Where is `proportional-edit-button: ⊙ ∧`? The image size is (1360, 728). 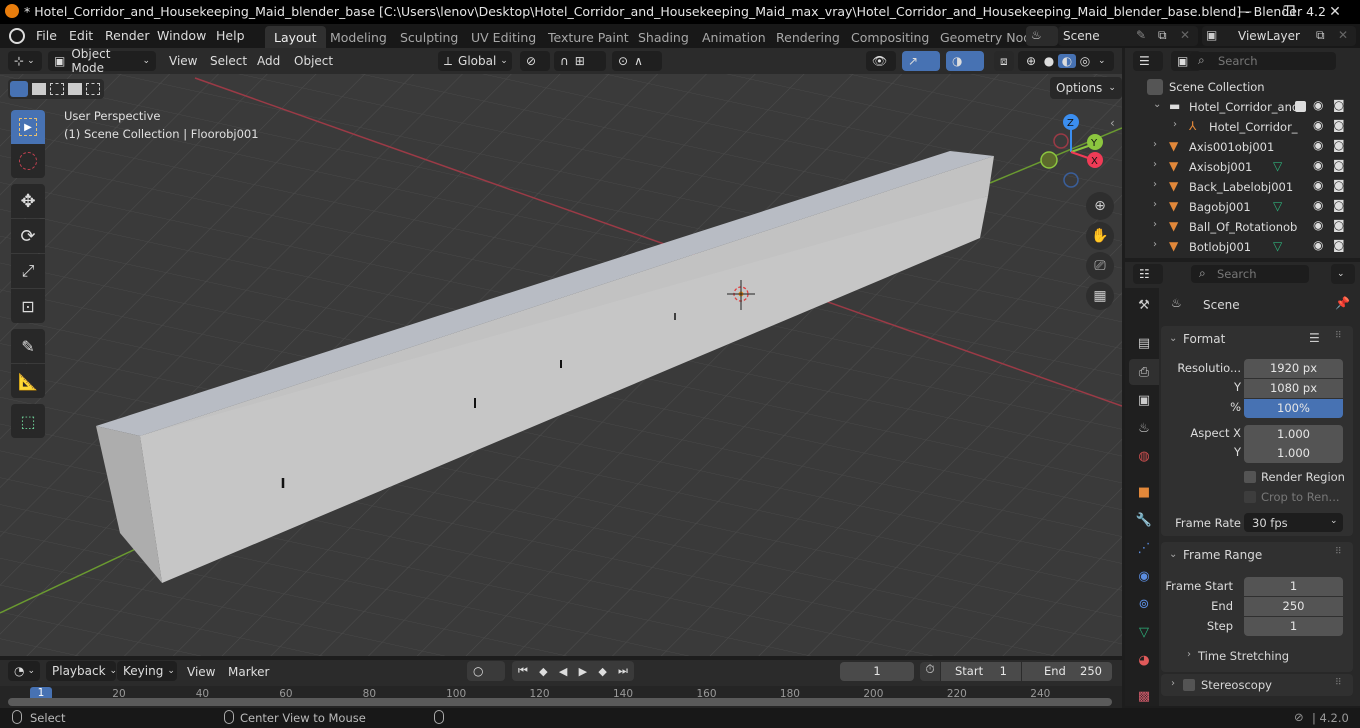
proportional-edit-button: ⊙ ∧ is located at coordinates (637, 61).